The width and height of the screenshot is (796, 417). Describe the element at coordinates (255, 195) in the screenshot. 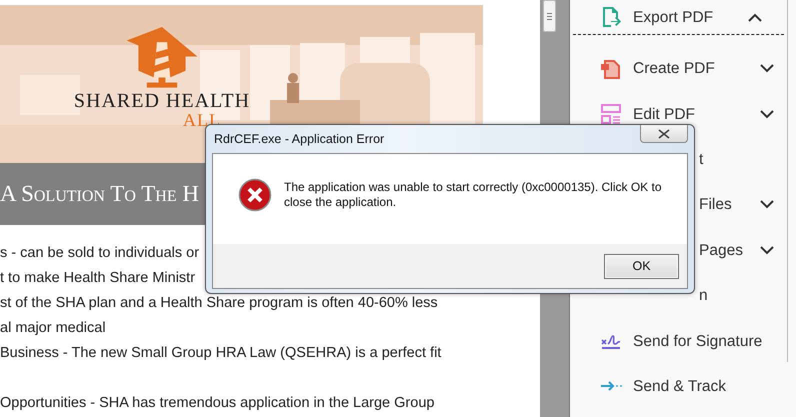

I see `error-icon` at that location.